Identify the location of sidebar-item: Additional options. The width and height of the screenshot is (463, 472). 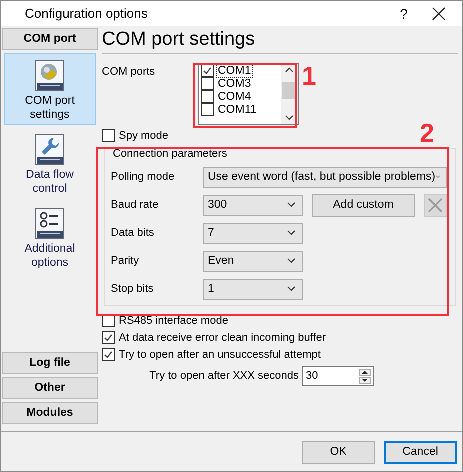
(50, 237).